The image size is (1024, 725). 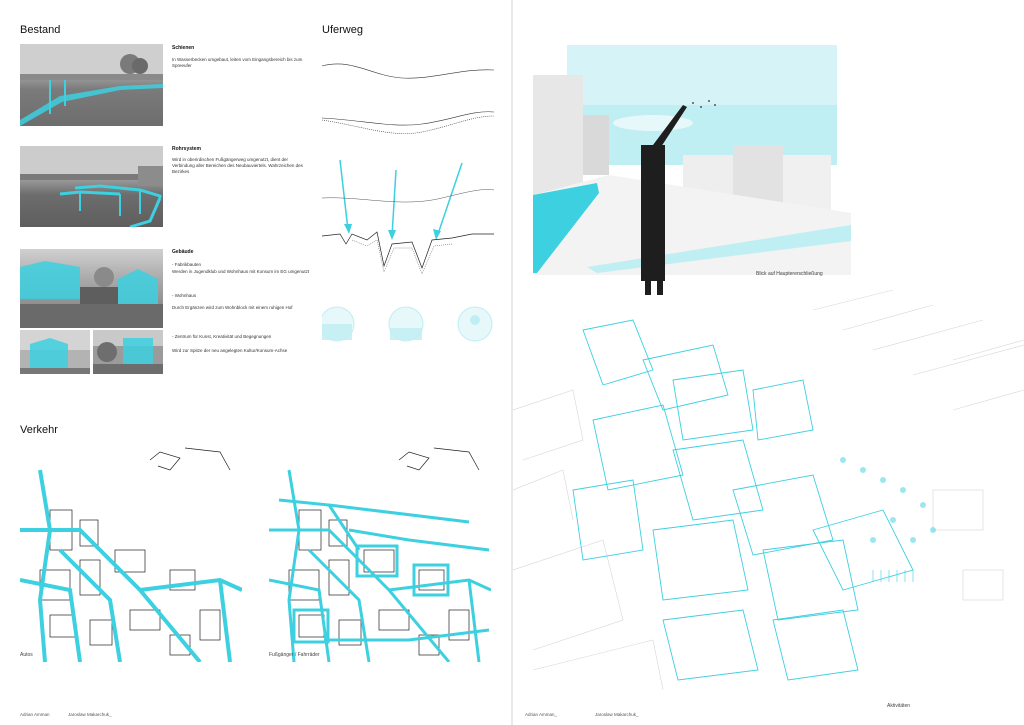 I want to click on photo-rohrsystem, so click(x=91, y=186).